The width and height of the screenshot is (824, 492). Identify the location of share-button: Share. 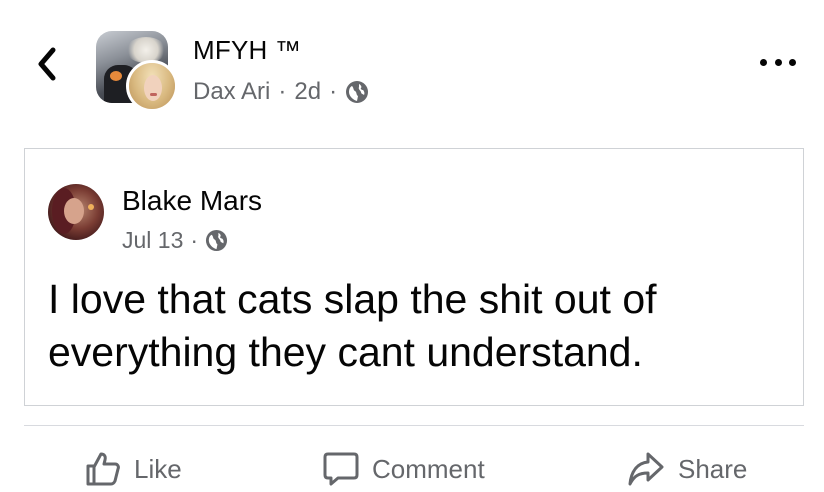
(686, 469).